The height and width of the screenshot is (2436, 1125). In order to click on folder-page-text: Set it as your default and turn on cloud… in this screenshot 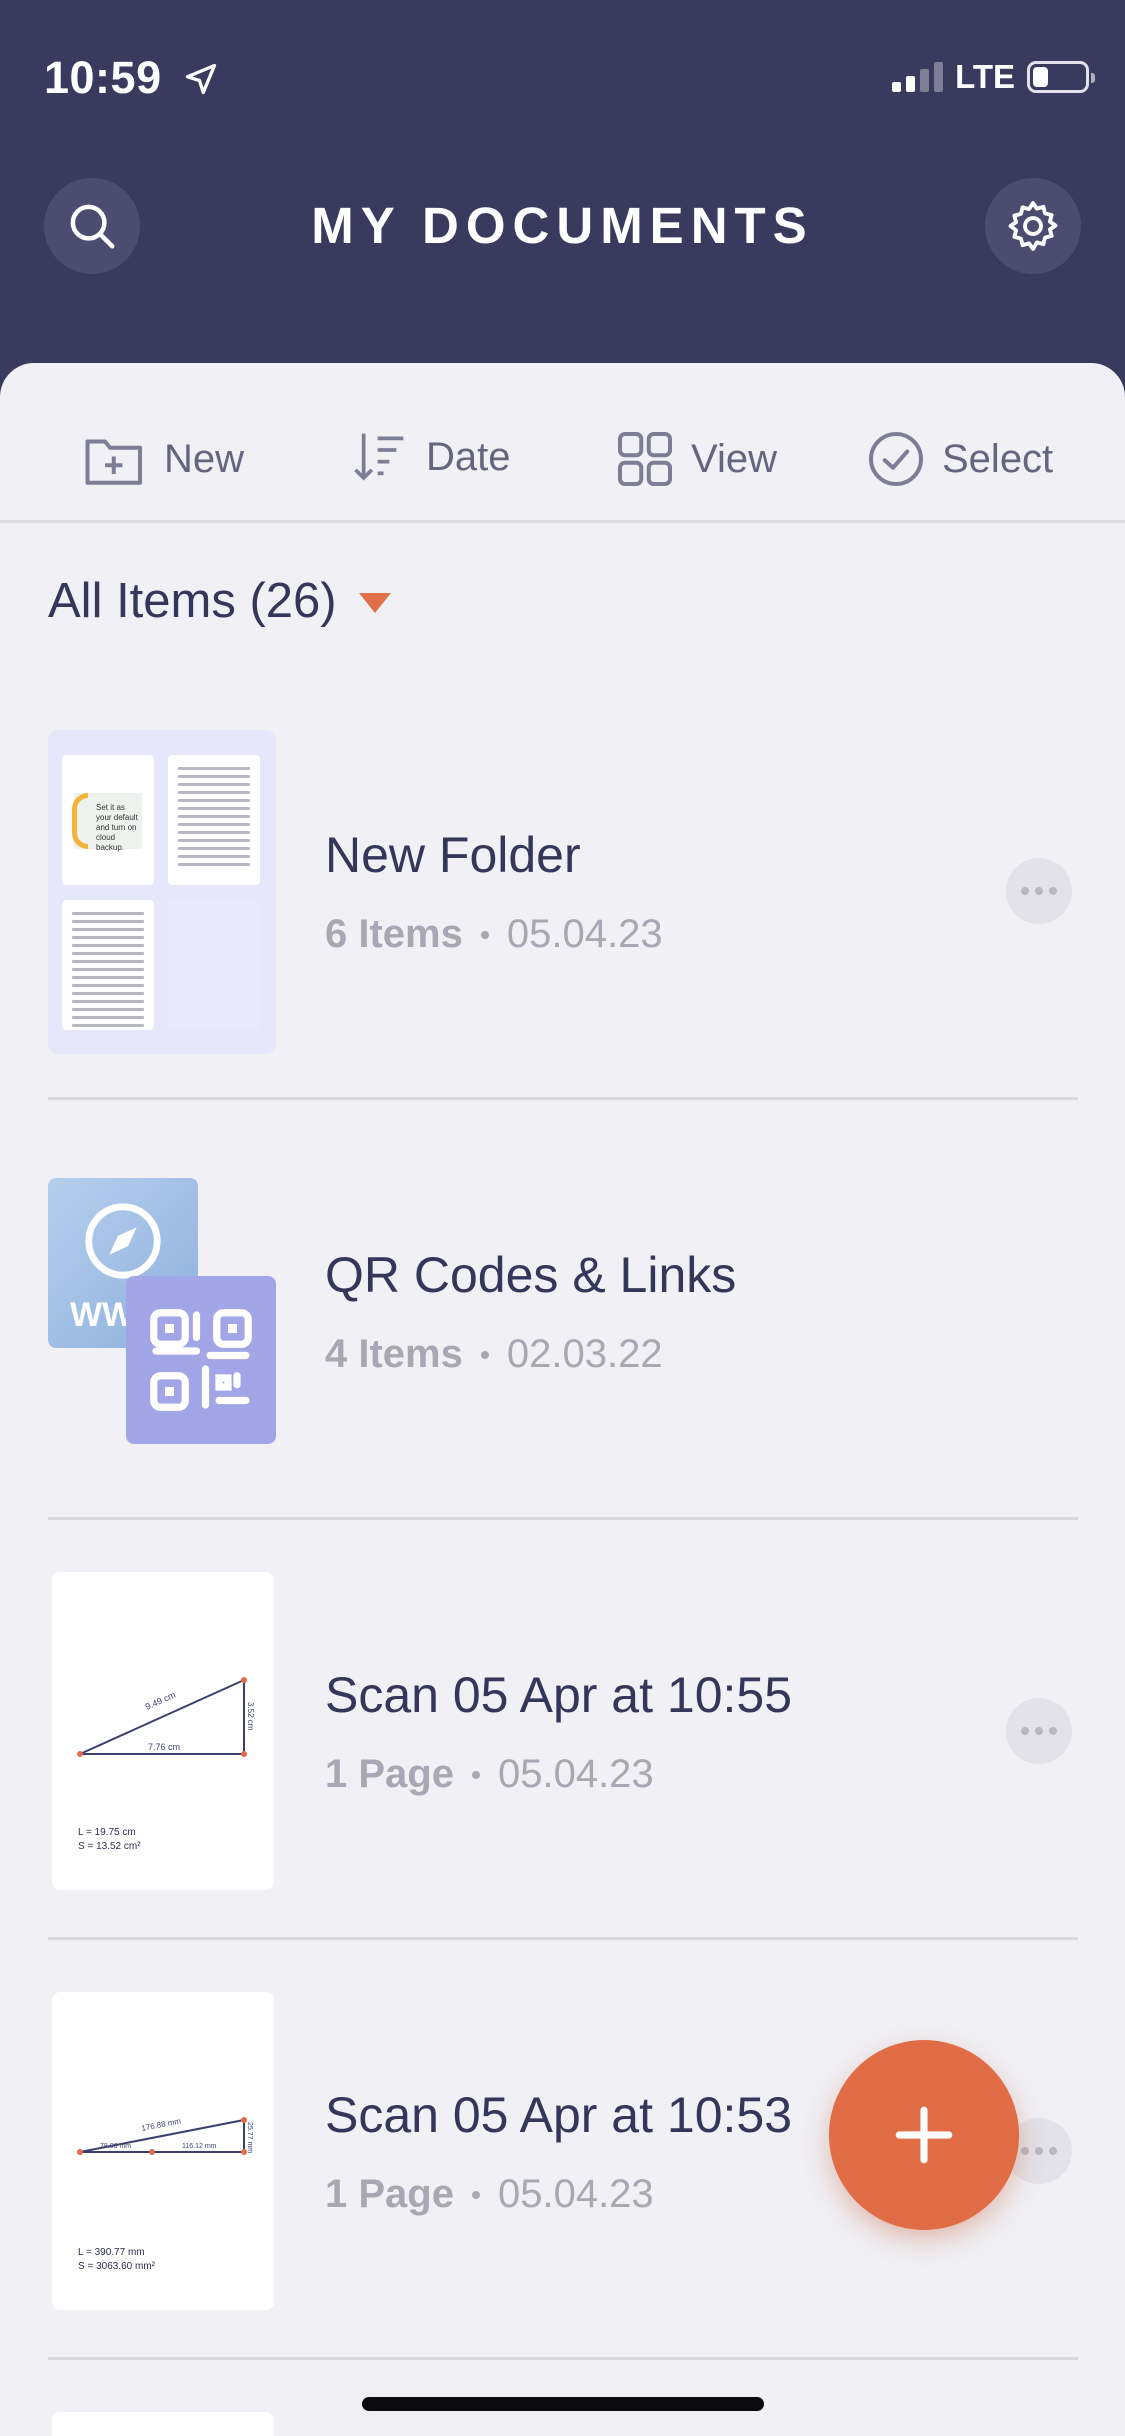, I will do `click(117, 827)`.